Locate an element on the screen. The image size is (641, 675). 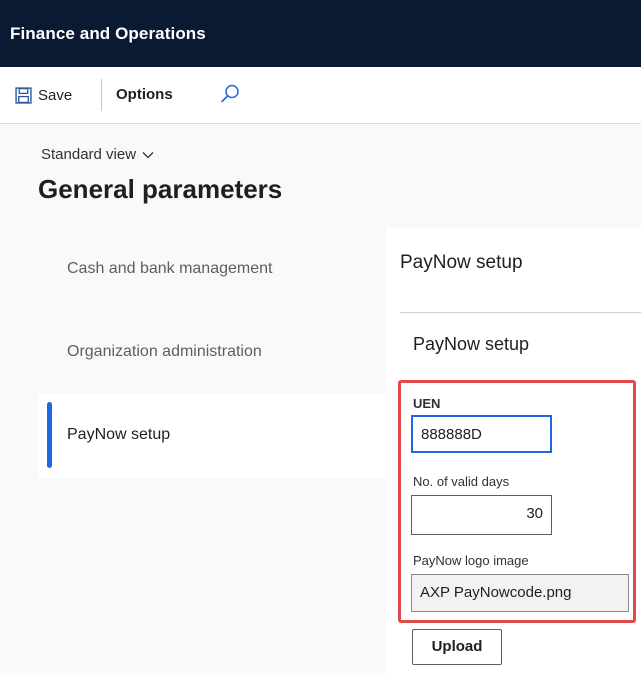
logo-image-label: PayNow logo image is located at coordinates (471, 560).